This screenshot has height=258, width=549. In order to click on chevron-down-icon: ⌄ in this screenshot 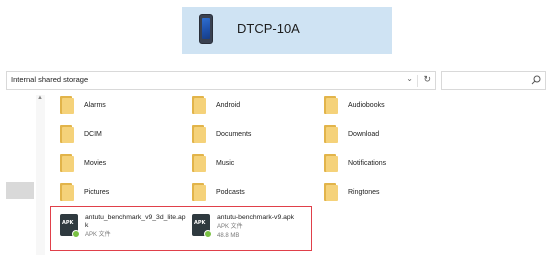, I will do `click(409, 78)`.